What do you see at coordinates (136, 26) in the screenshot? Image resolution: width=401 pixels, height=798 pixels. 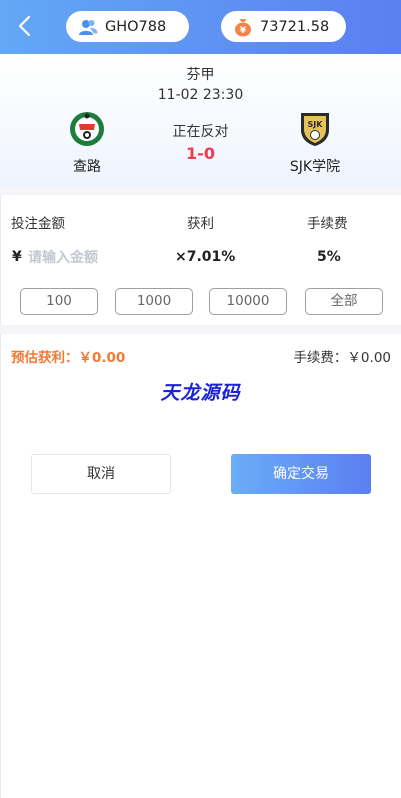 I see `username: GHO788` at bounding box center [136, 26].